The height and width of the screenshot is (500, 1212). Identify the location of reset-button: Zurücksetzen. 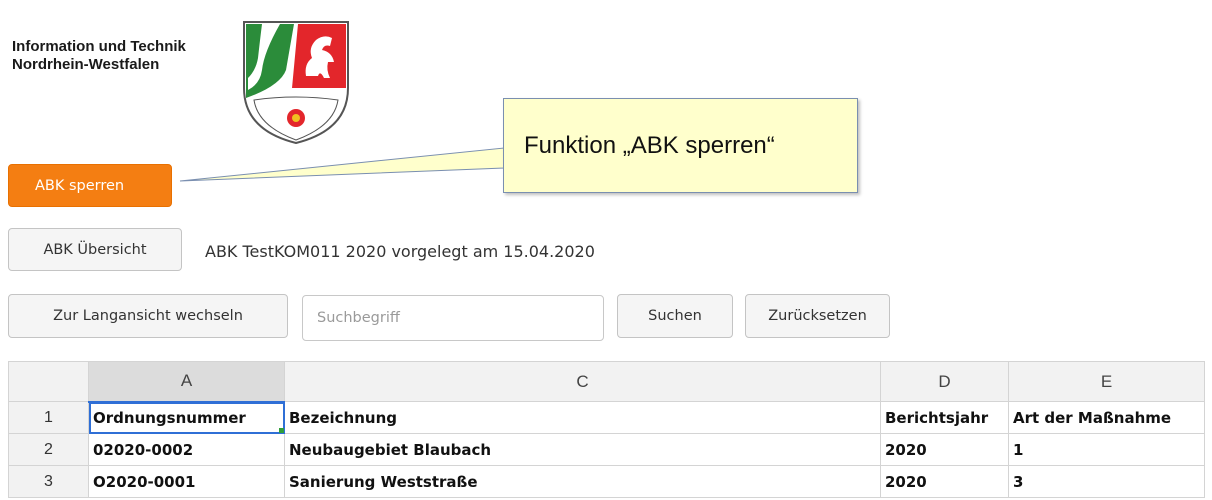
(817, 316).